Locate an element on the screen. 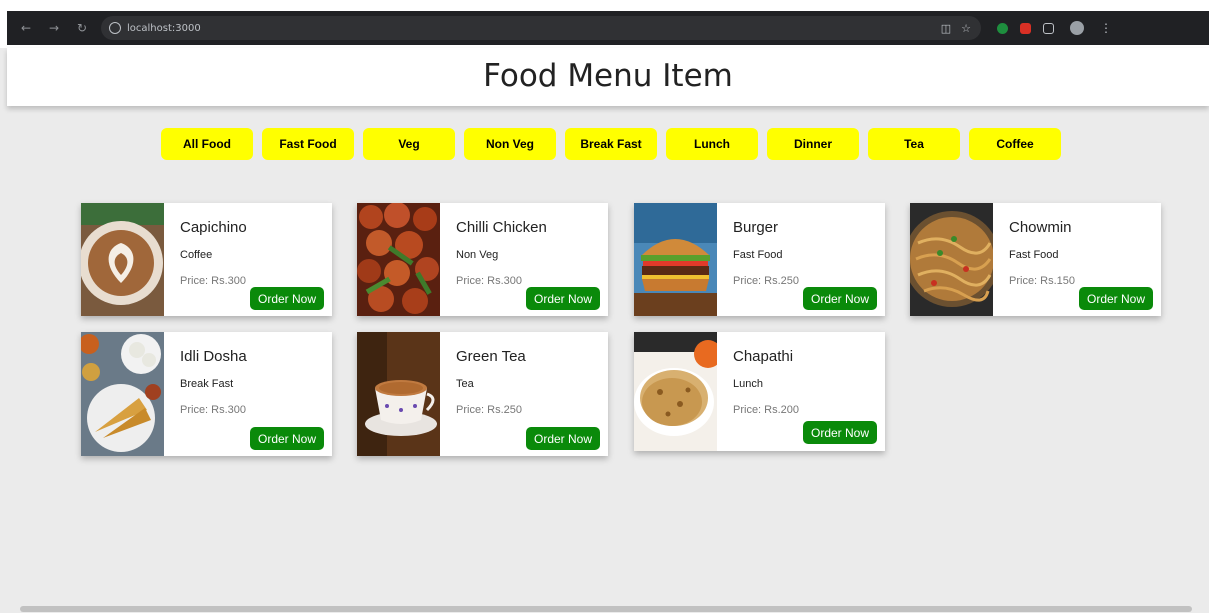 The height and width of the screenshot is (613, 1209). extension-green-icon is located at coordinates (1002, 28).